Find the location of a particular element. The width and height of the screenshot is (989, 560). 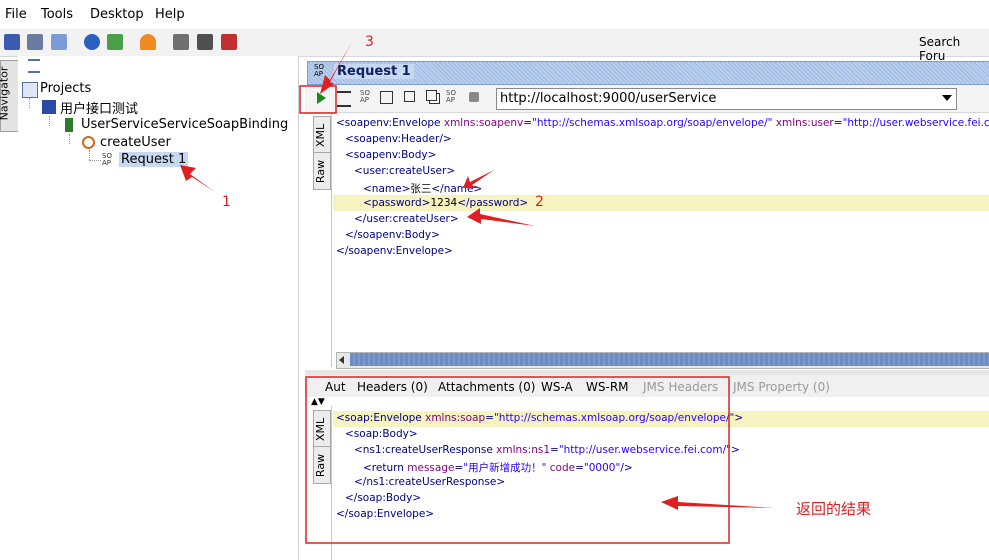

annotation-run-box is located at coordinates (318, 99).